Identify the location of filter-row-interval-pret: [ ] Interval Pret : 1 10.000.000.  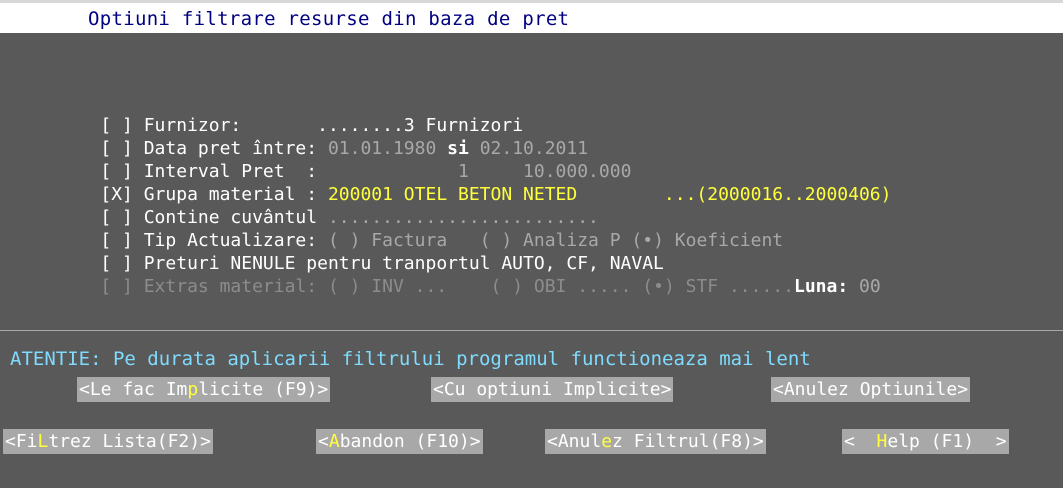
(344, 159).